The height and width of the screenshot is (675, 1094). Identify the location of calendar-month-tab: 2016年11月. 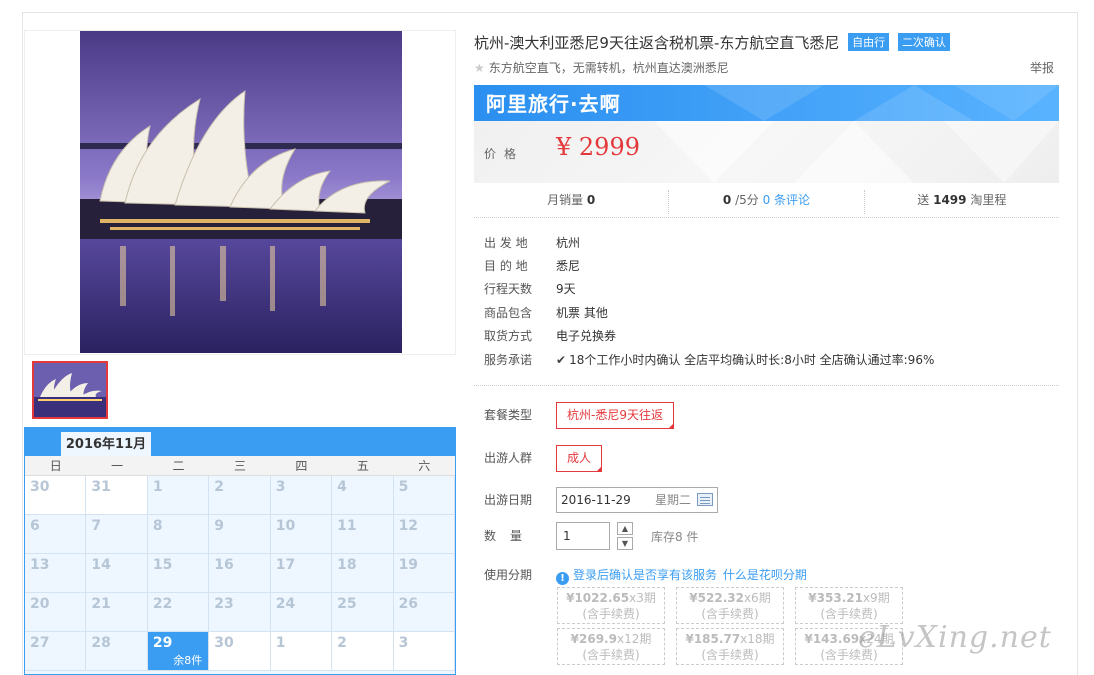
(106, 444).